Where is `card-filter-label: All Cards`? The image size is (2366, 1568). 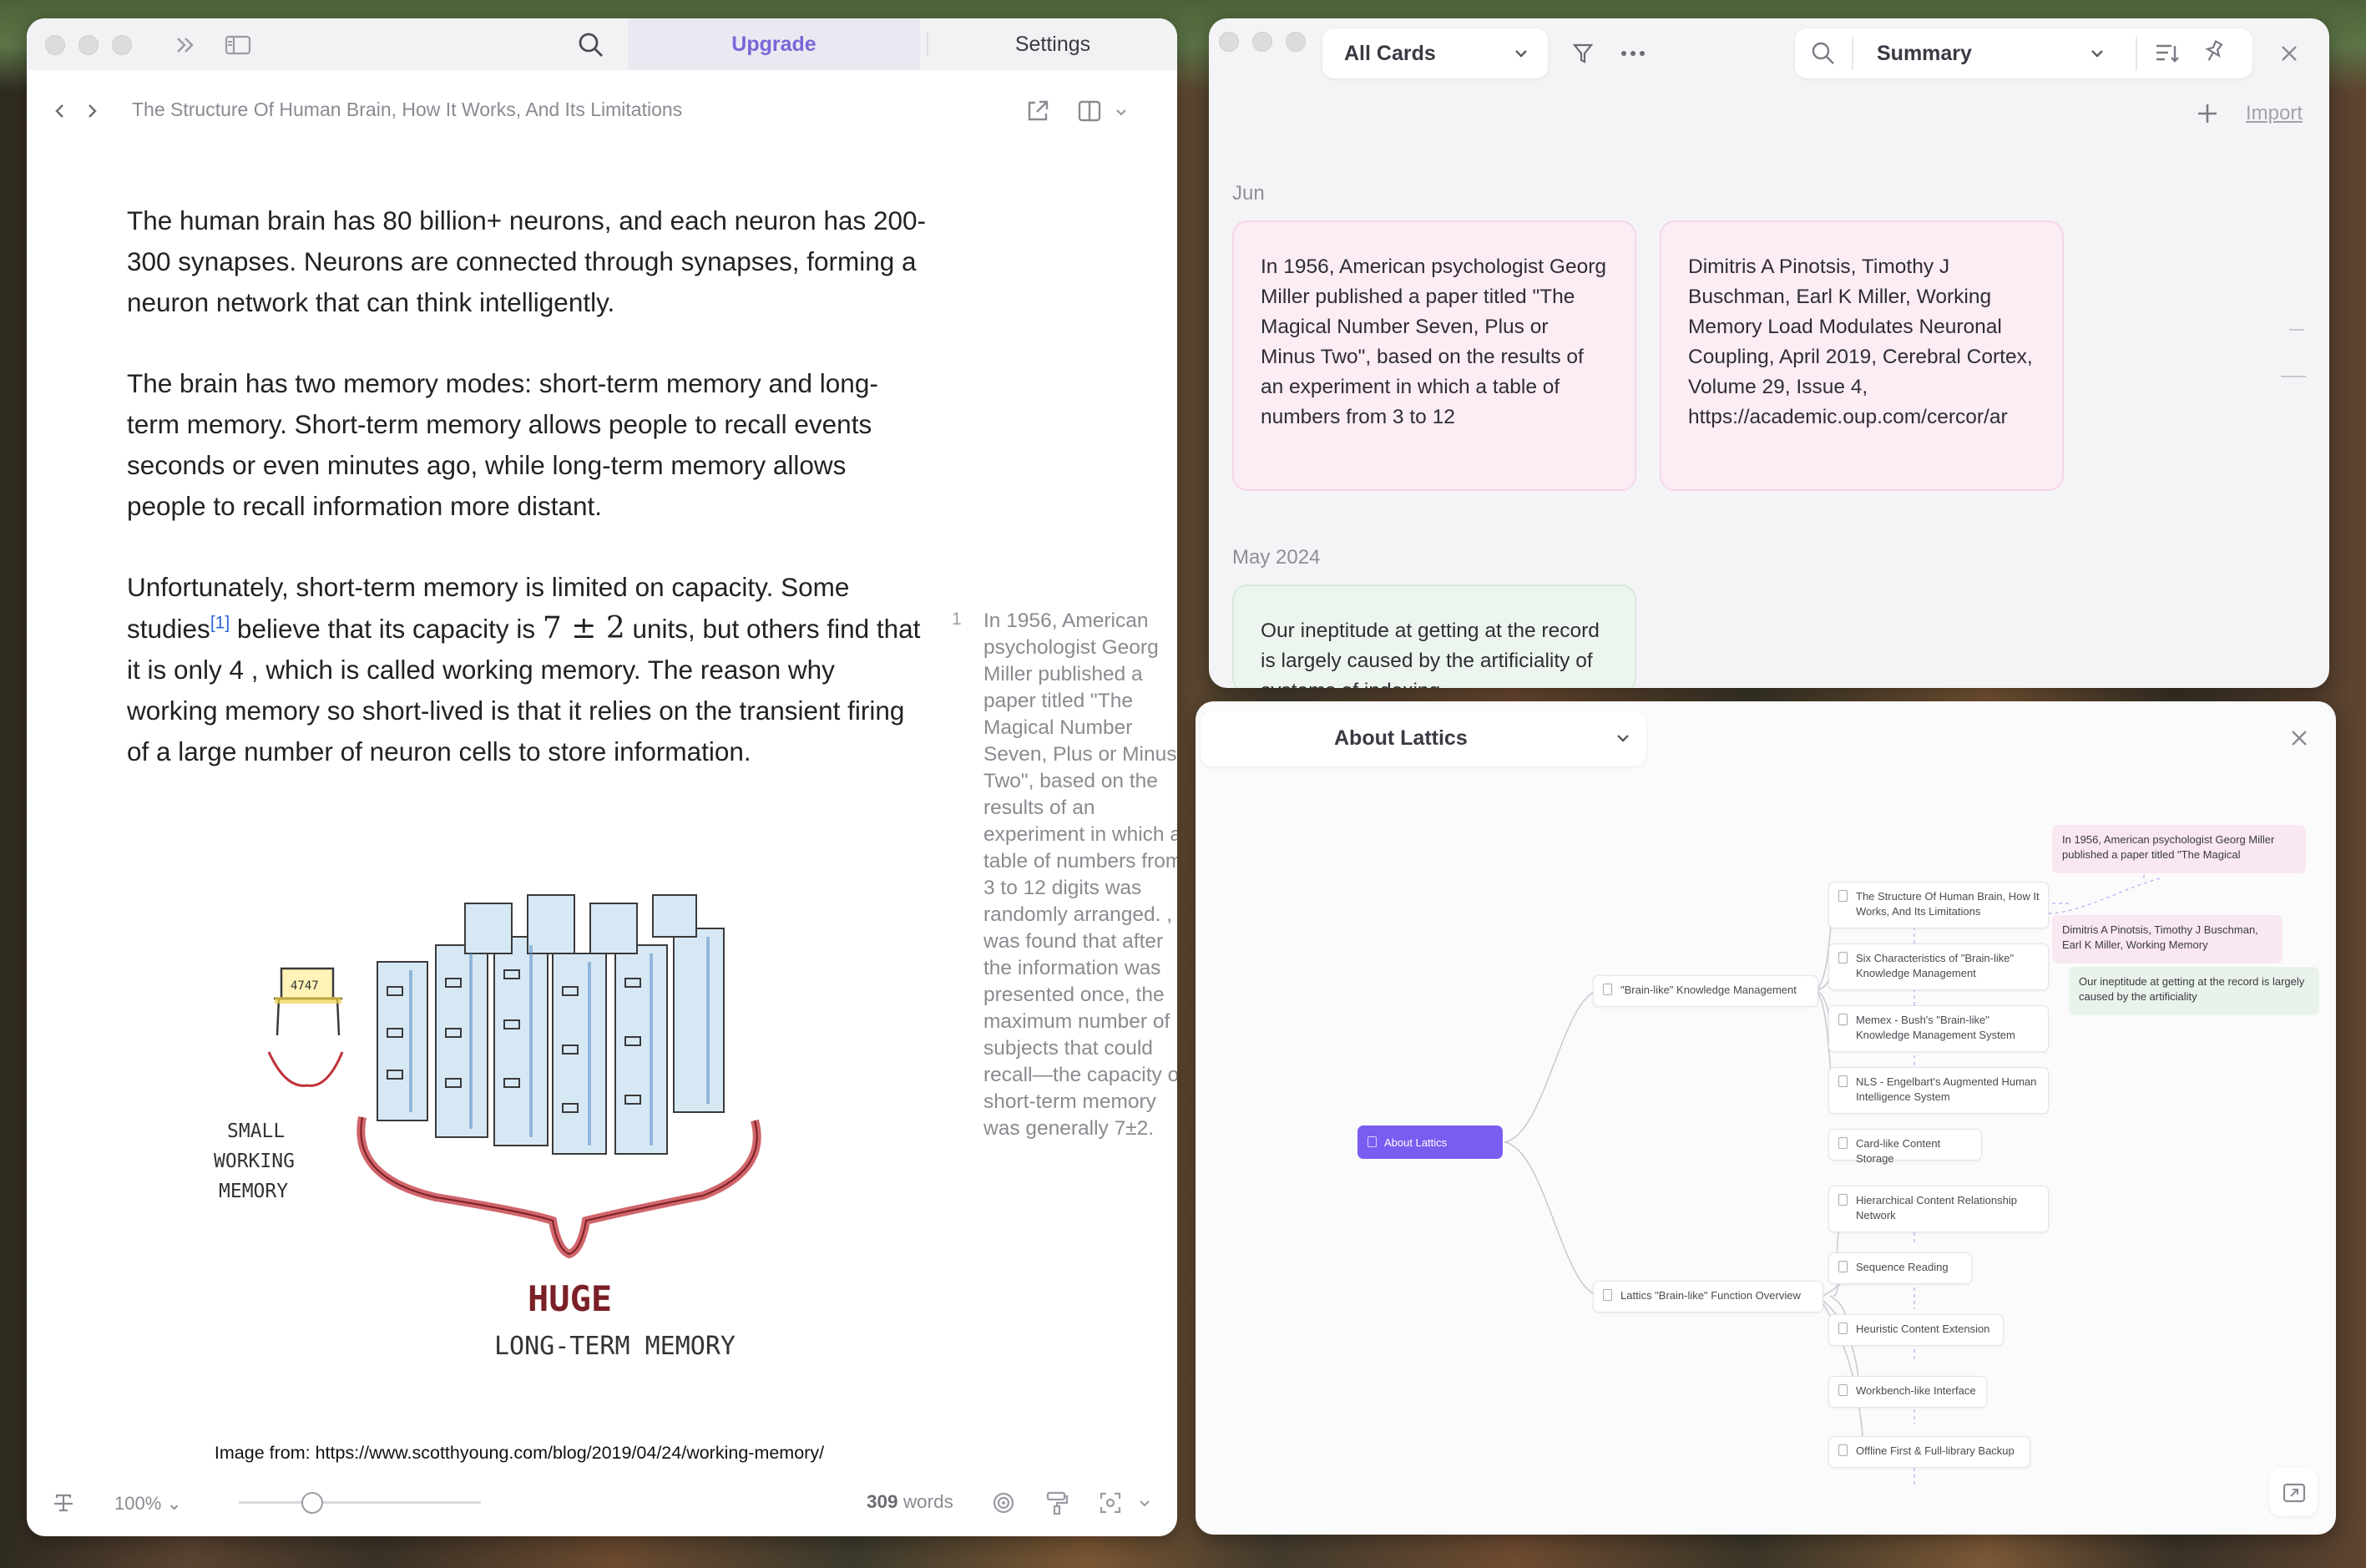 card-filter-label: All Cards is located at coordinates (1390, 53).